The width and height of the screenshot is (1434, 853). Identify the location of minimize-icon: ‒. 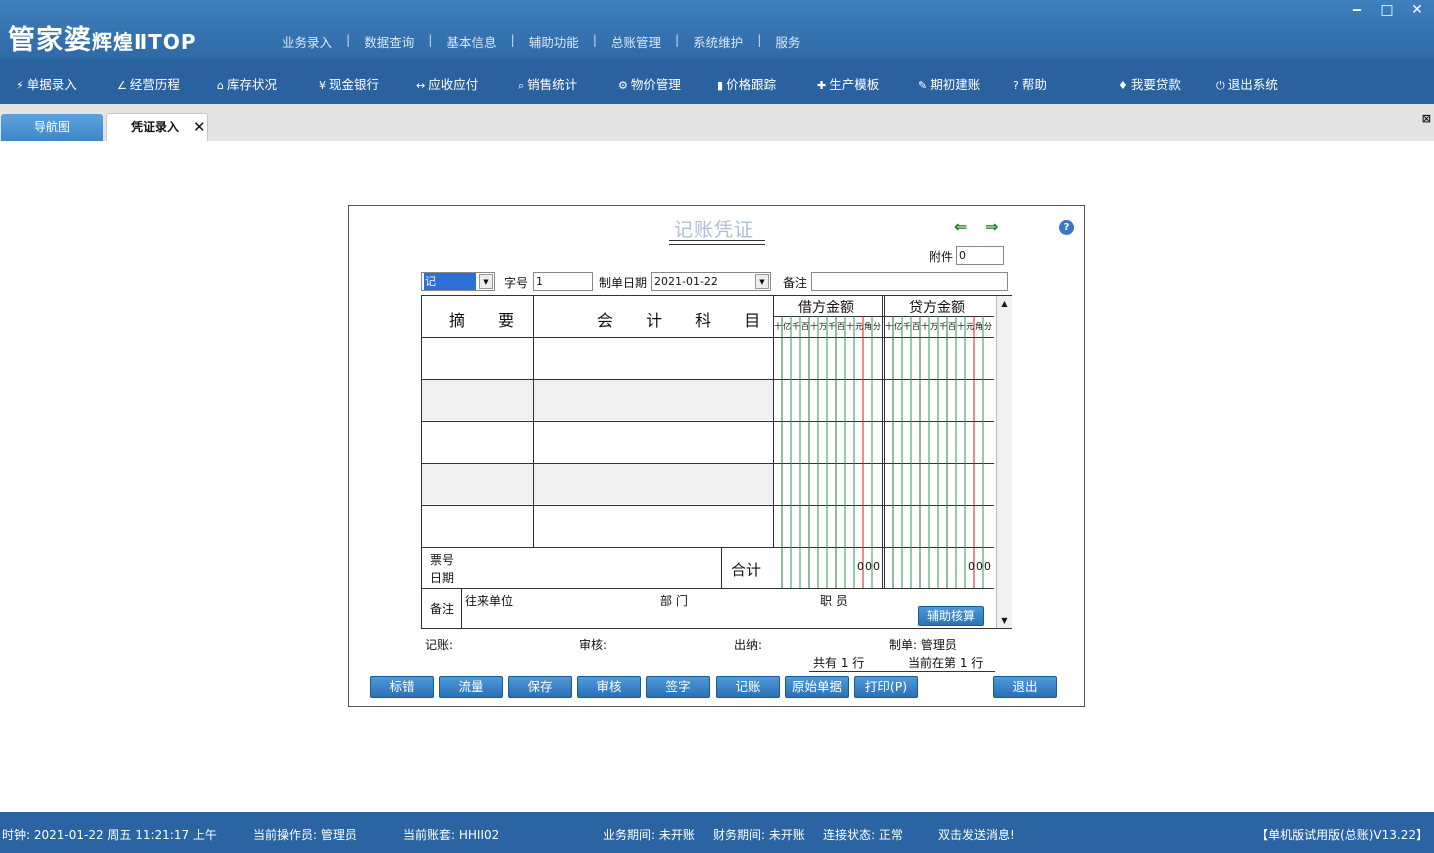
(1357, 10).